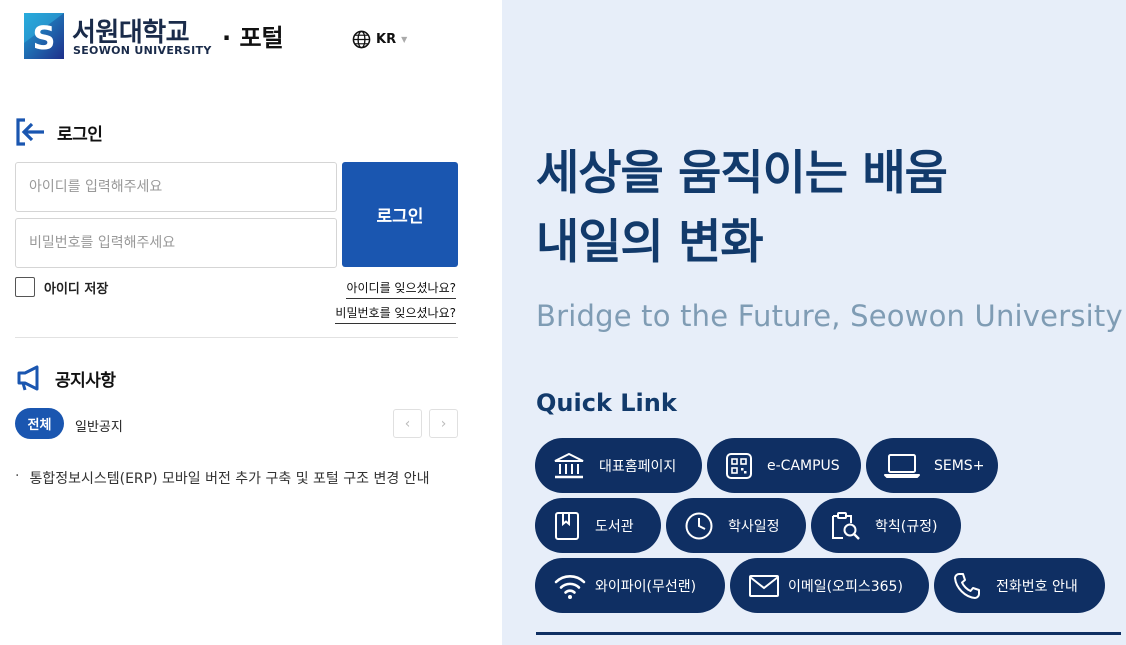 Image resolution: width=1126 pixels, height=645 pixels. What do you see at coordinates (361, 39) in the screenshot?
I see `globe-icon` at bounding box center [361, 39].